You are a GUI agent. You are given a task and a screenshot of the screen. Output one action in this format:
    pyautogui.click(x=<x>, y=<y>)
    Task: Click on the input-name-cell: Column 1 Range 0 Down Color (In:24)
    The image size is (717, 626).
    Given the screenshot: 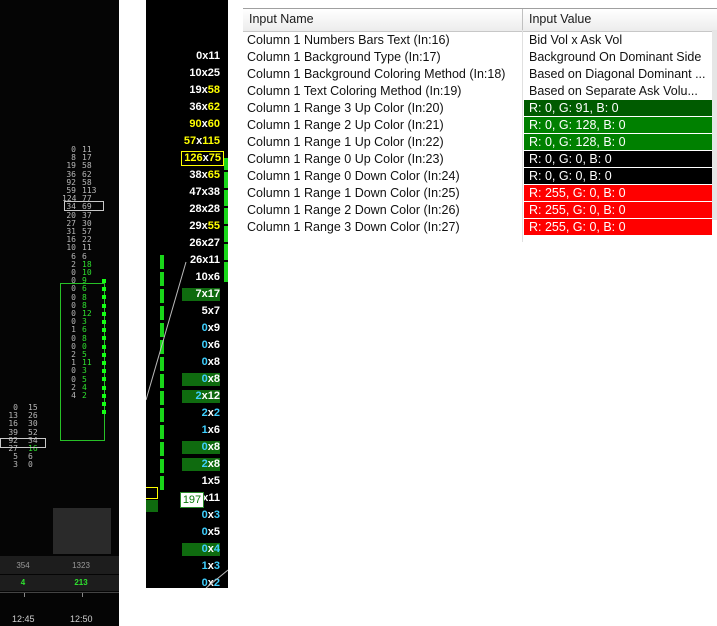 What is the action you would take?
    pyautogui.click(x=353, y=176)
    